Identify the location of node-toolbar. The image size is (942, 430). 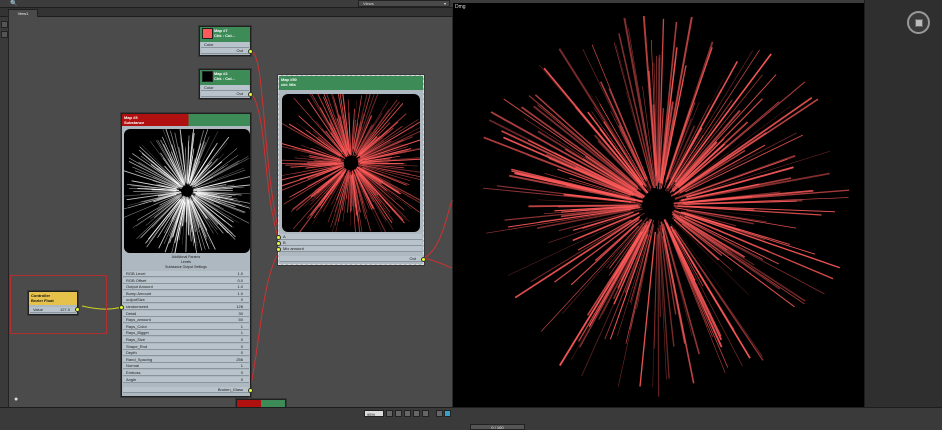
(4, 212).